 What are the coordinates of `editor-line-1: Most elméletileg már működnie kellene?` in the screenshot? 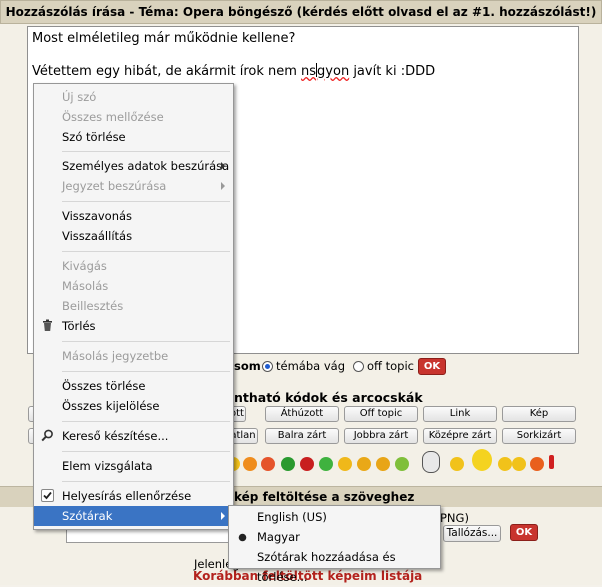 It's located at (164, 38).